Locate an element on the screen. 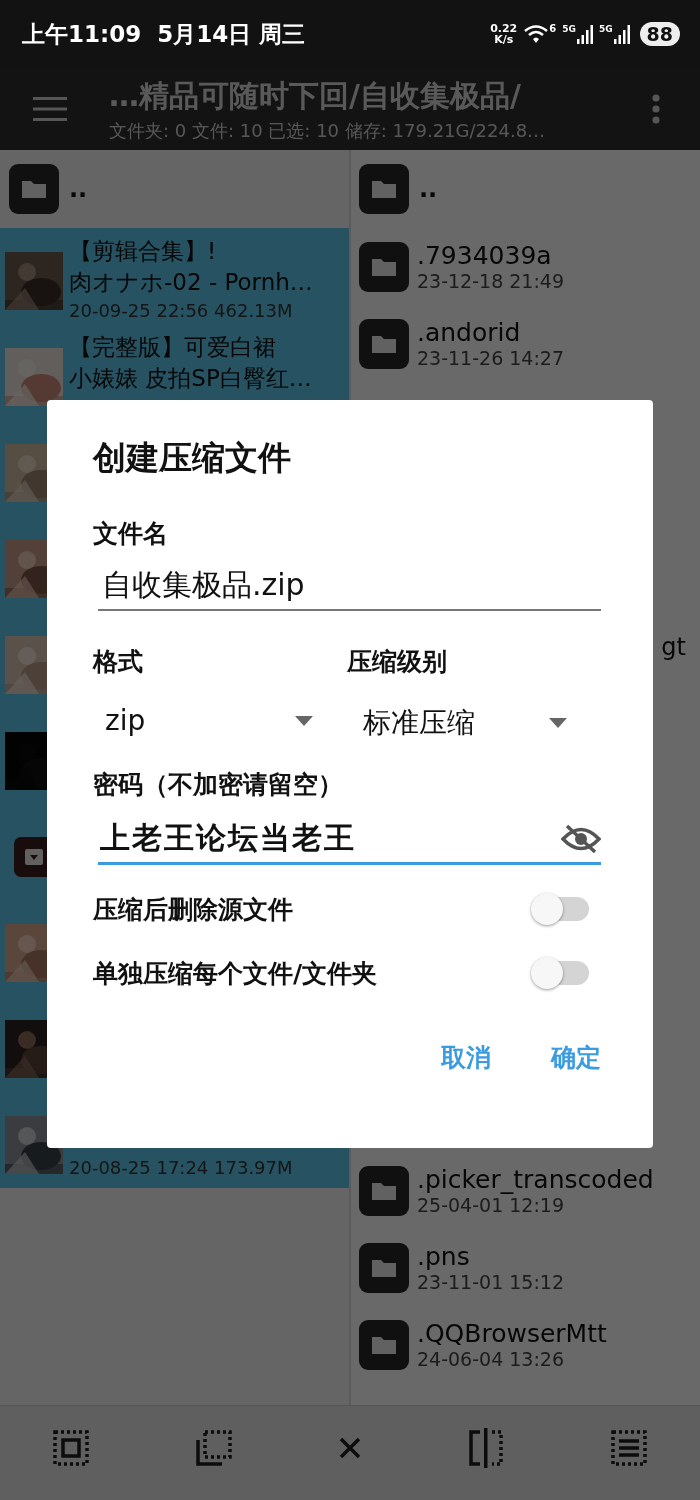 This screenshot has height=1500, width=700. folder-date: 24-06-04 13:26 is located at coordinates (491, 1359).